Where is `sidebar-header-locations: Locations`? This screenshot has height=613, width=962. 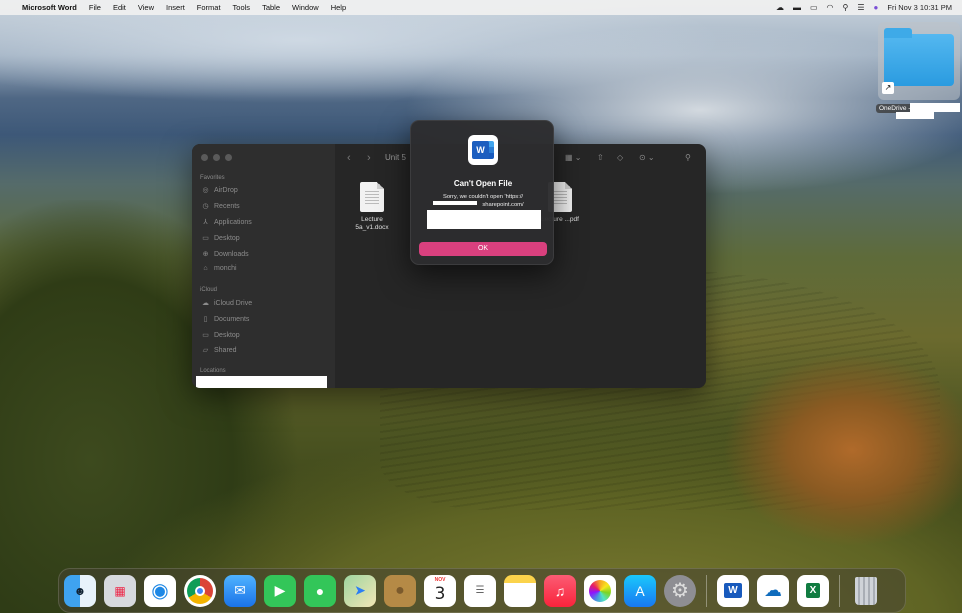
sidebar-header-locations: Locations is located at coordinates (213, 371).